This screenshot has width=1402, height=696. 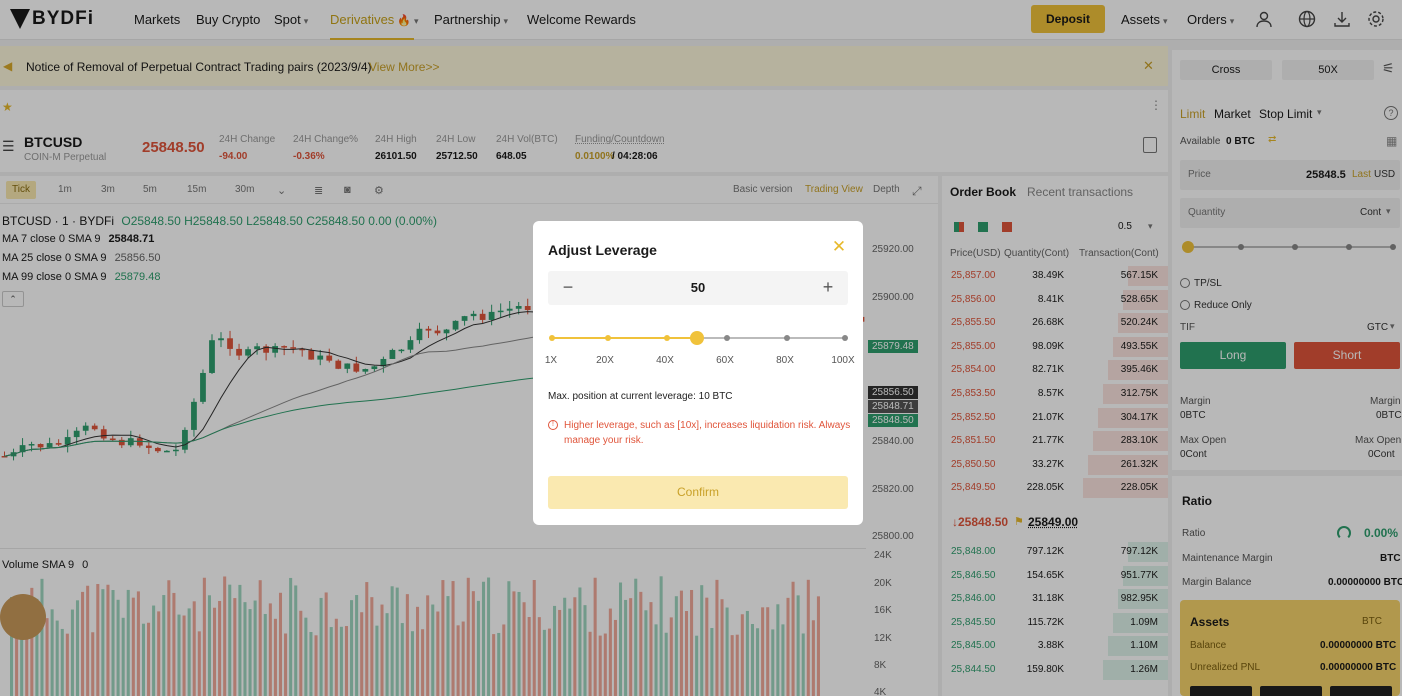 What do you see at coordinates (602, 250) in the screenshot?
I see `dialog-title: Adjust Leverage` at bounding box center [602, 250].